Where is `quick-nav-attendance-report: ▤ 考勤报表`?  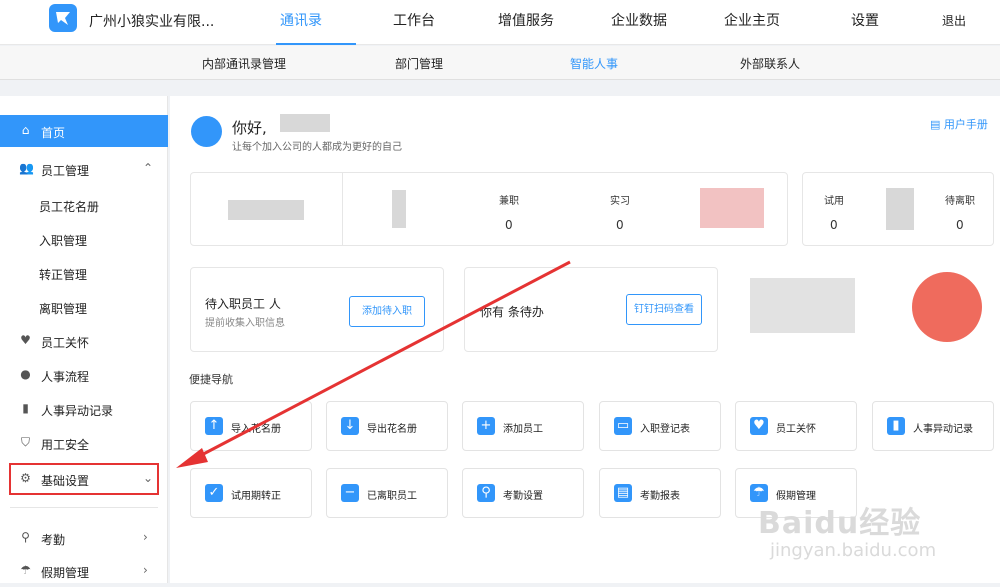
quick-nav-attendance-report: ▤ 考勤报表 is located at coordinates (660, 493).